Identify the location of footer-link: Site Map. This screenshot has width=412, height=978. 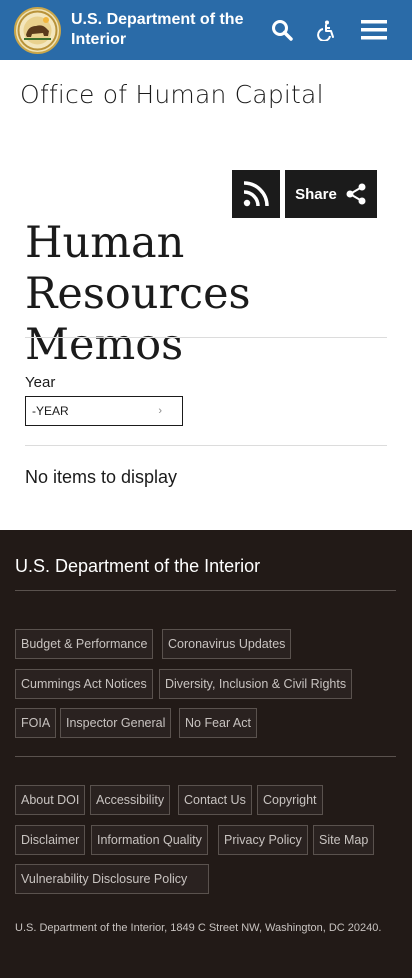
(344, 840).